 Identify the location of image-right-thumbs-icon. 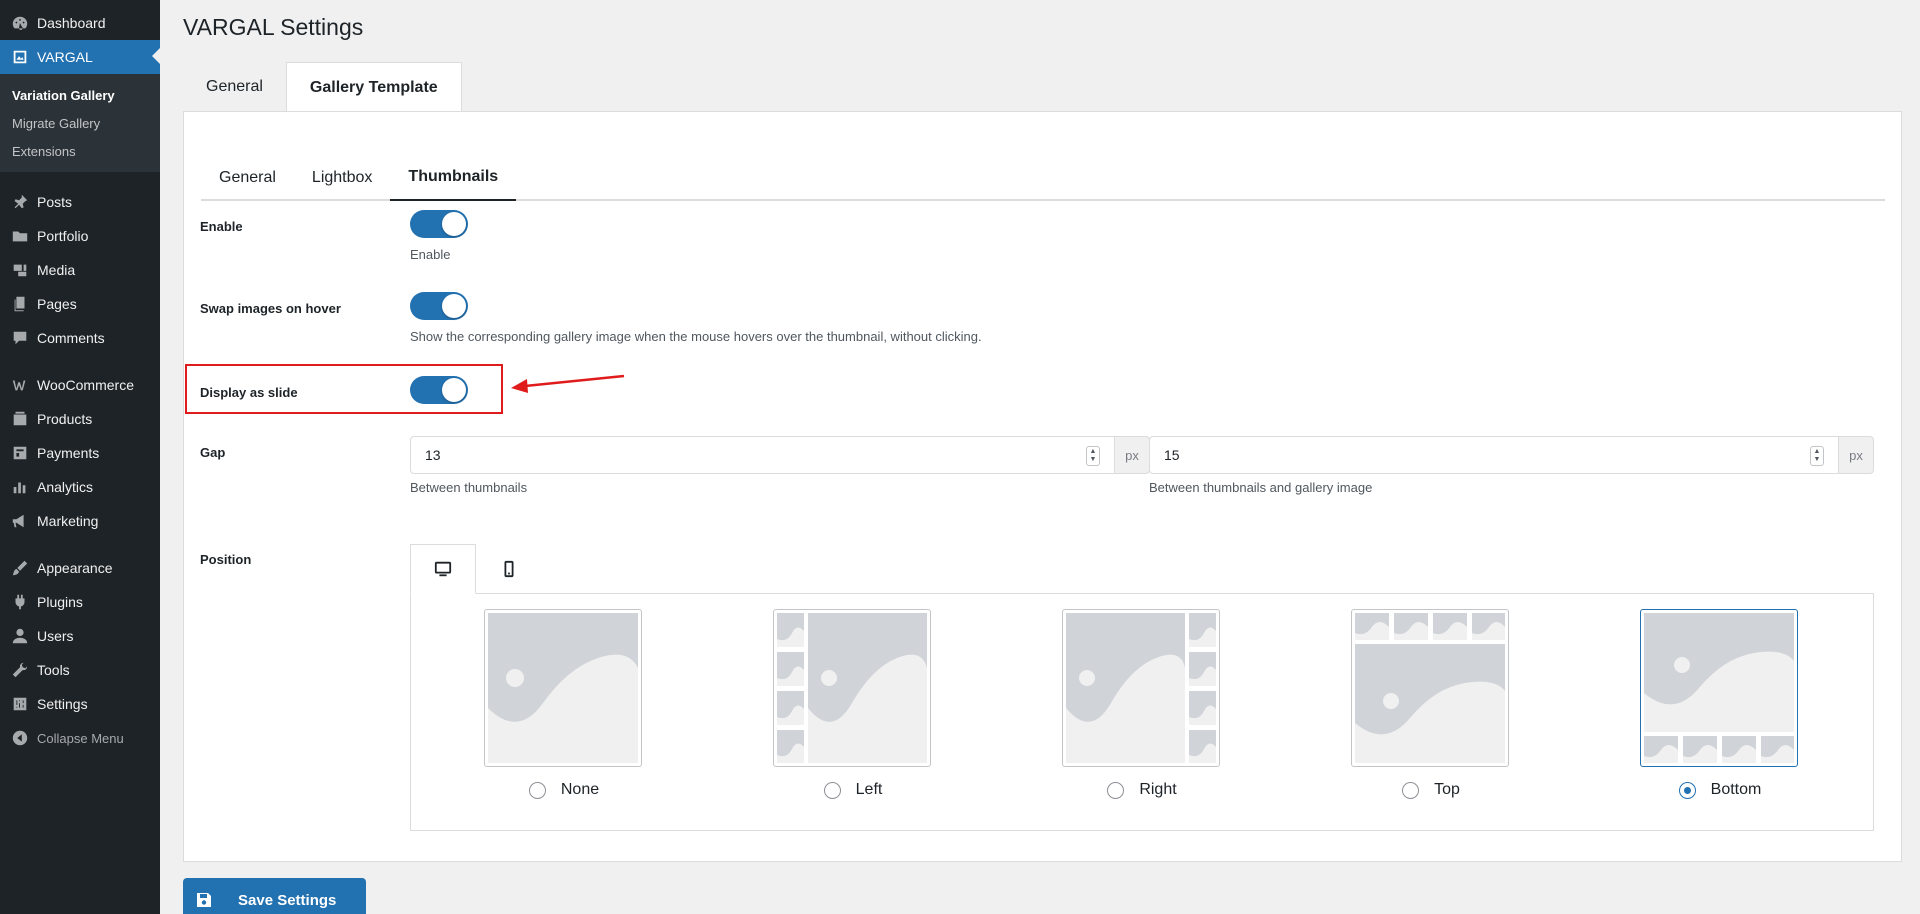
(1141, 688).